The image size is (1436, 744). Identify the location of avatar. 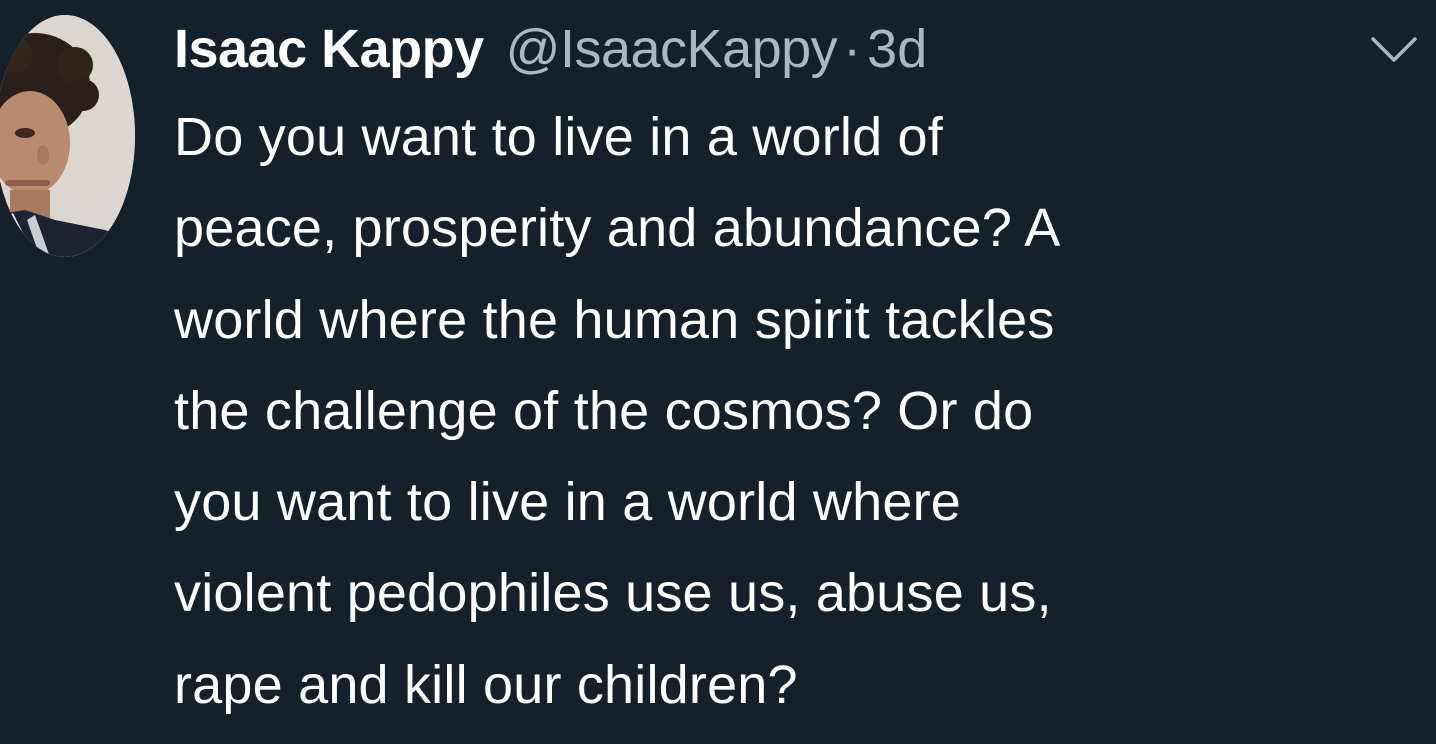
(67, 136).